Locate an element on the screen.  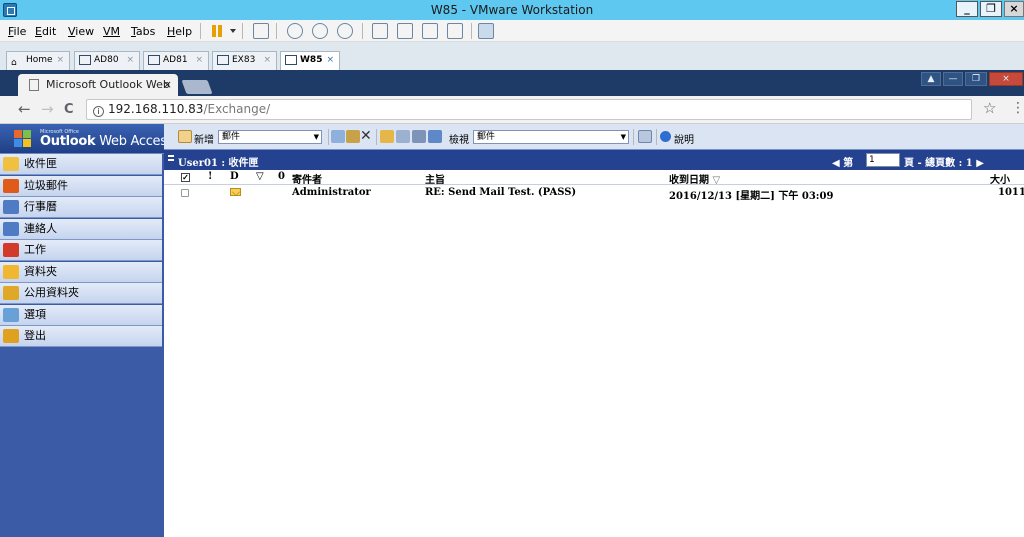
new-label: 新增 is located at coordinates (204, 138).